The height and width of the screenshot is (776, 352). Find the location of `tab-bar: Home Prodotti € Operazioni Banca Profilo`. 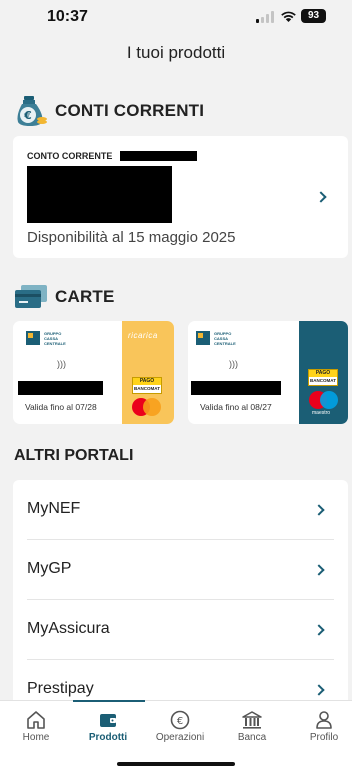

tab-bar: Home Prodotti € Operazioni Banca Profilo is located at coordinates (176, 738).